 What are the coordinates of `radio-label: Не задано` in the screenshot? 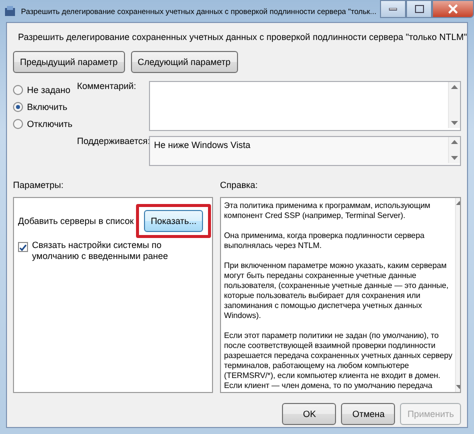 It's located at (48, 90).